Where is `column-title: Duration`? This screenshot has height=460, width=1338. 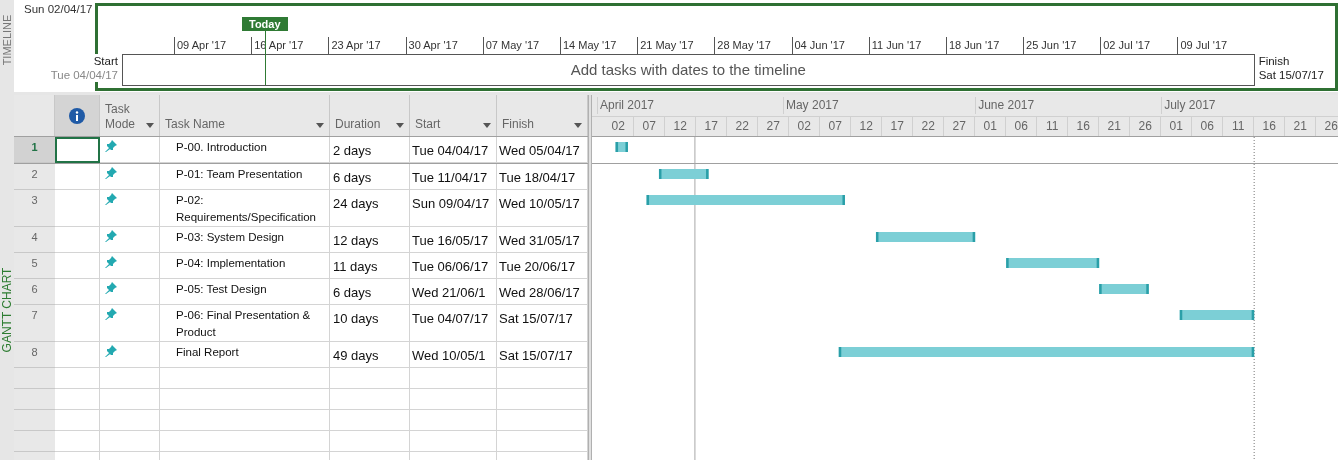 column-title: Duration is located at coordinates (358, 124).